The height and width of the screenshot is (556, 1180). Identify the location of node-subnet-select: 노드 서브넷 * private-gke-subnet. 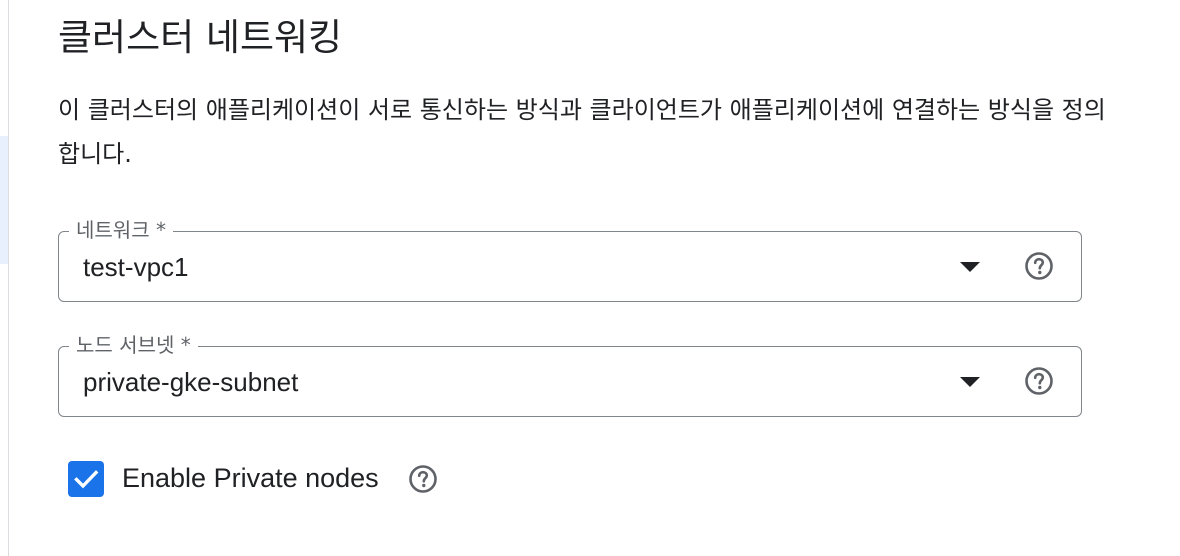
(570, 374).